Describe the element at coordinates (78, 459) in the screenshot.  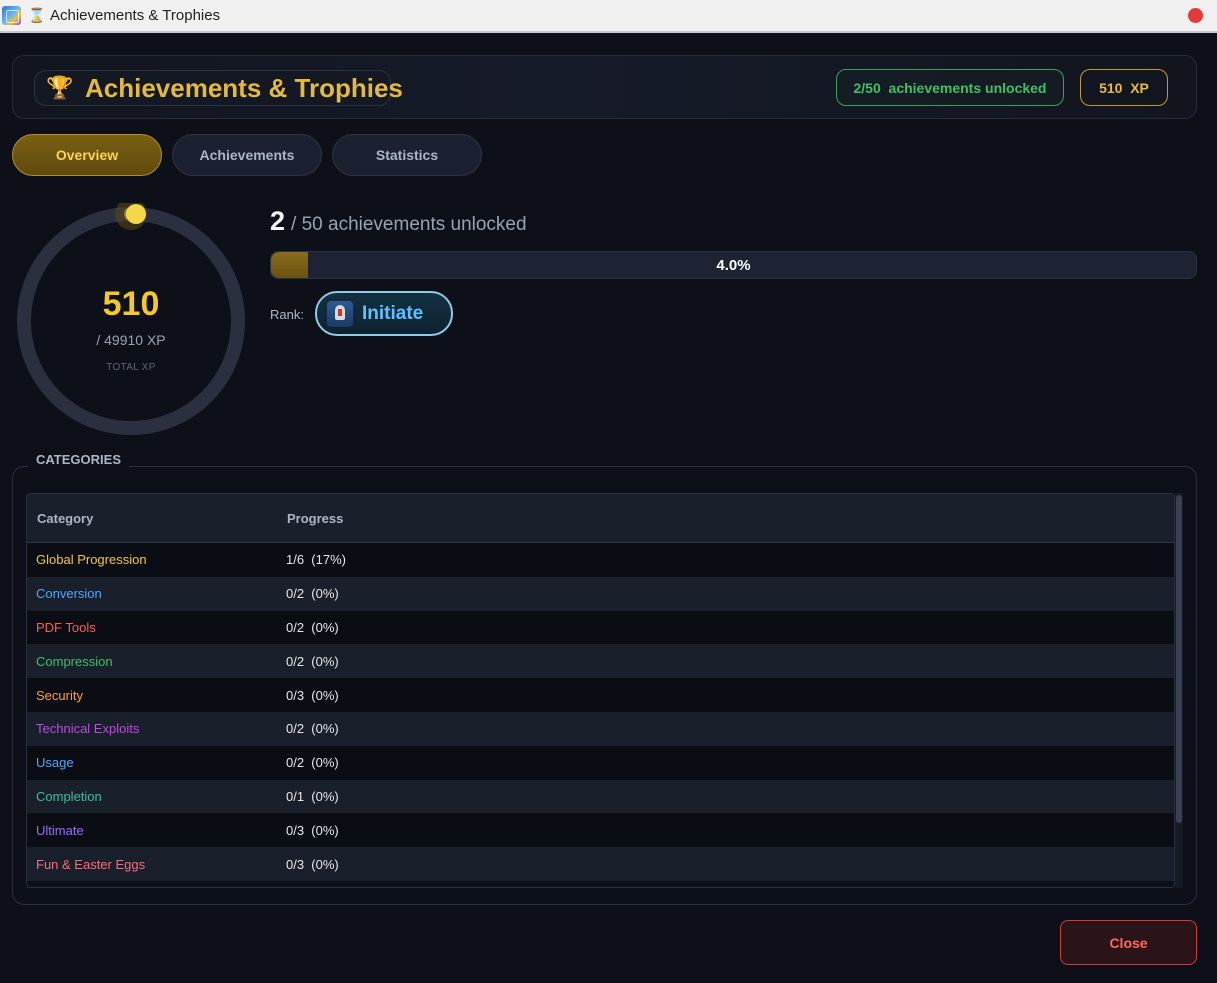
I see `categories-title: CATEGORIES` at that location.